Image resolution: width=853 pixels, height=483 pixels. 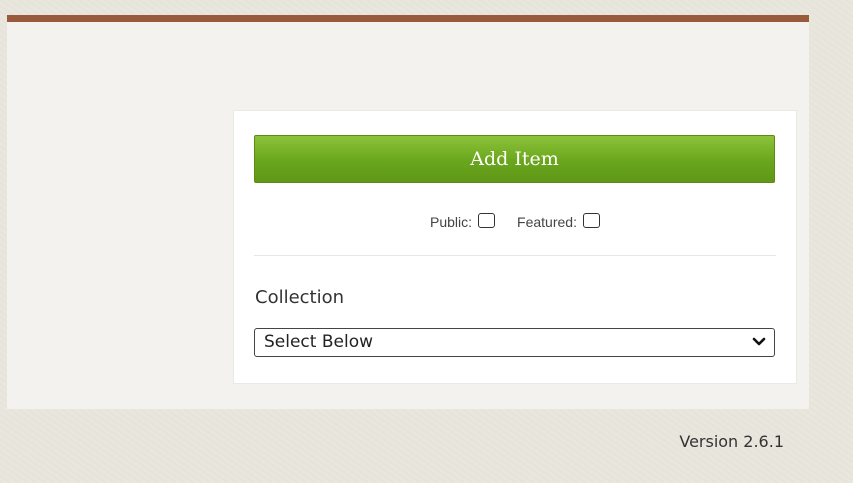 I want to click on add-item-button: Add Item, so click(x=514, y=159).